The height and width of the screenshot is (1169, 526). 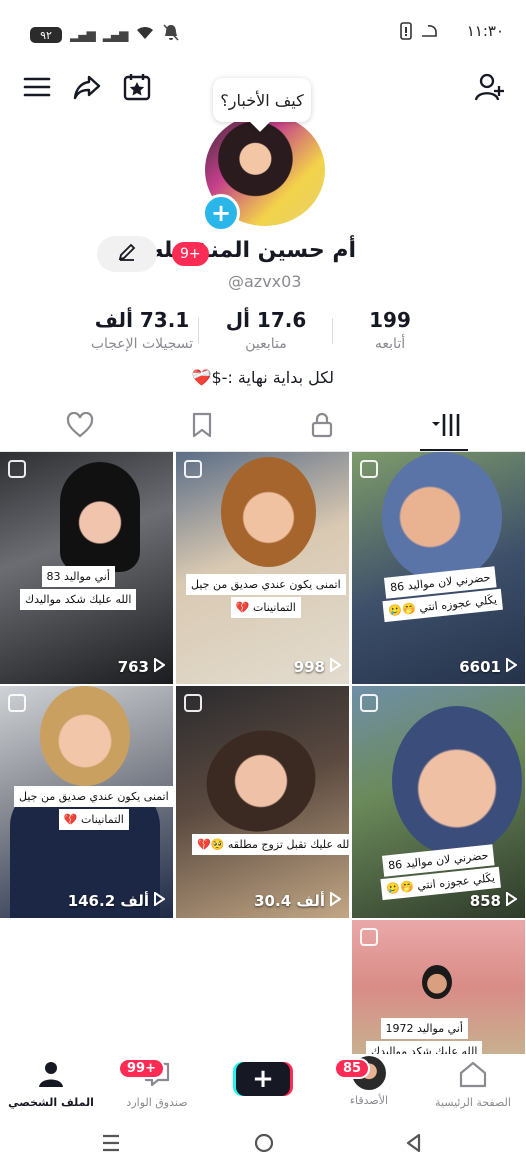 I want to click on status-time: ١١:٣٠, so click(x=485, y=31).